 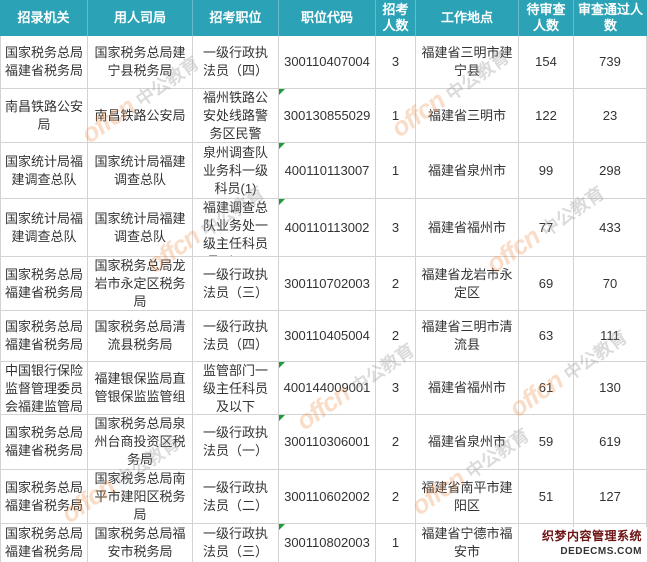 I want to click on cell-pending-review: 154, so click(x=546, y=62).